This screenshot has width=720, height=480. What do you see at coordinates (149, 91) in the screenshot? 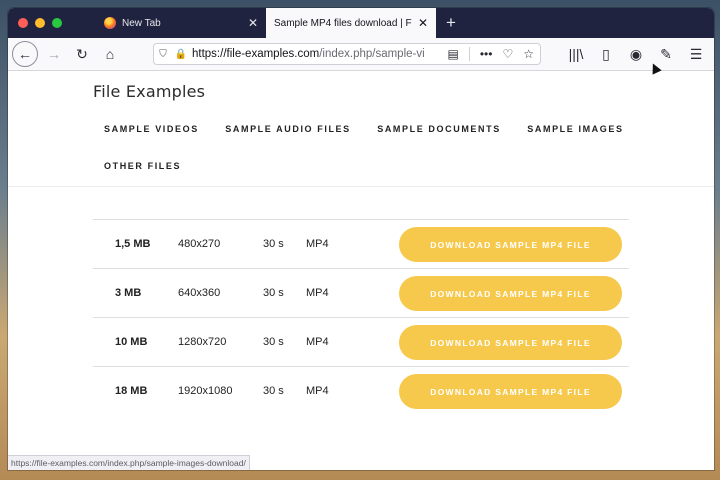
I see `site-title: File Examples` at bounding box center [149, 91].